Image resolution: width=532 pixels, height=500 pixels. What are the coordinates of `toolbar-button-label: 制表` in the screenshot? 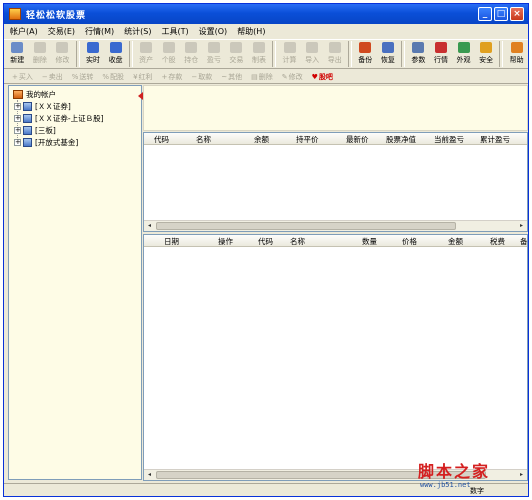 It's located at (259, 60).